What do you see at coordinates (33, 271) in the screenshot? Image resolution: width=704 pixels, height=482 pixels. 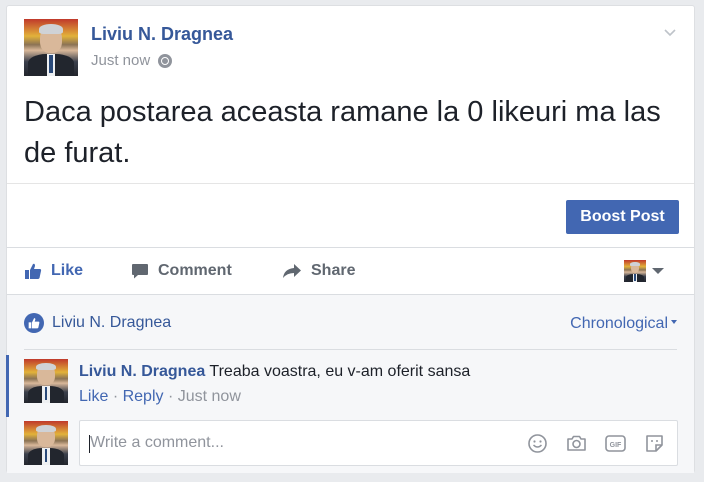 I see `thumbs-up-icon` at bounding box center [33, 271].